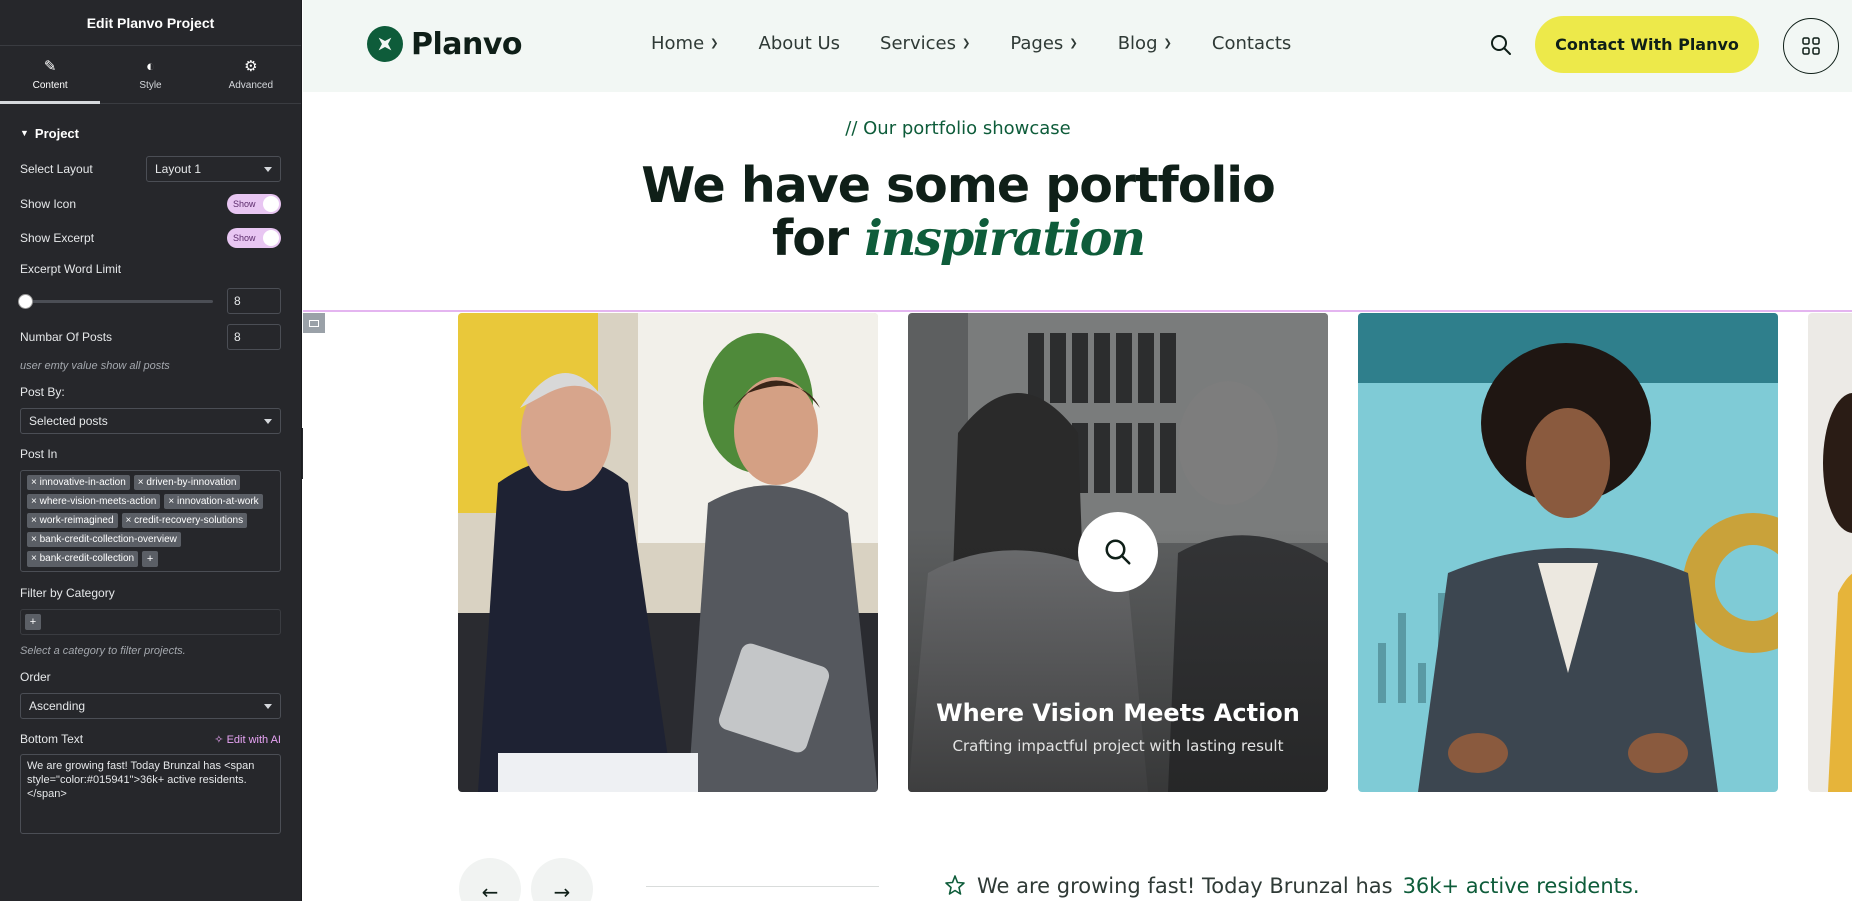  Describe the element at coordinates (52, 739) in the screenshot. I see `bottom-text-label: Bottom Text` at that location.